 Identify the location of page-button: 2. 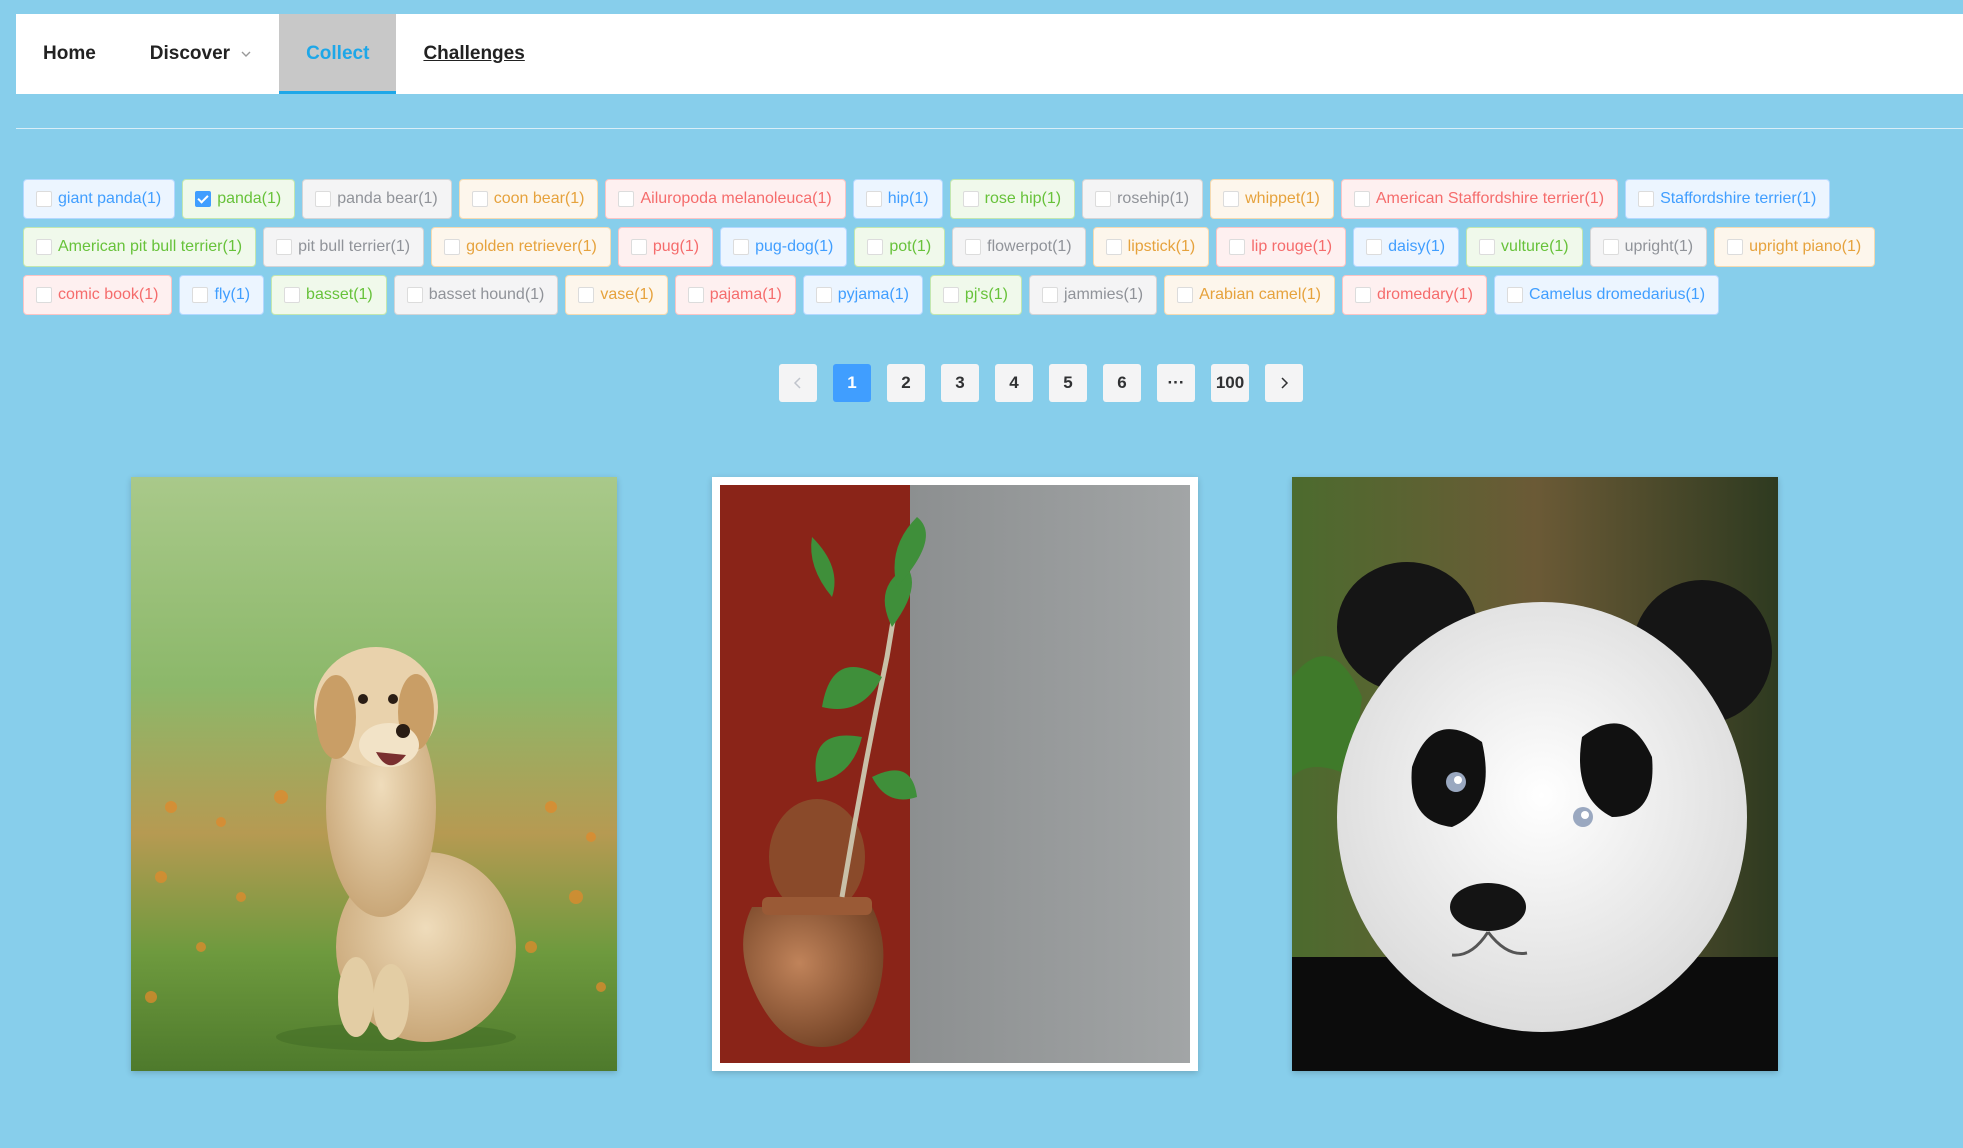
(906, 383).